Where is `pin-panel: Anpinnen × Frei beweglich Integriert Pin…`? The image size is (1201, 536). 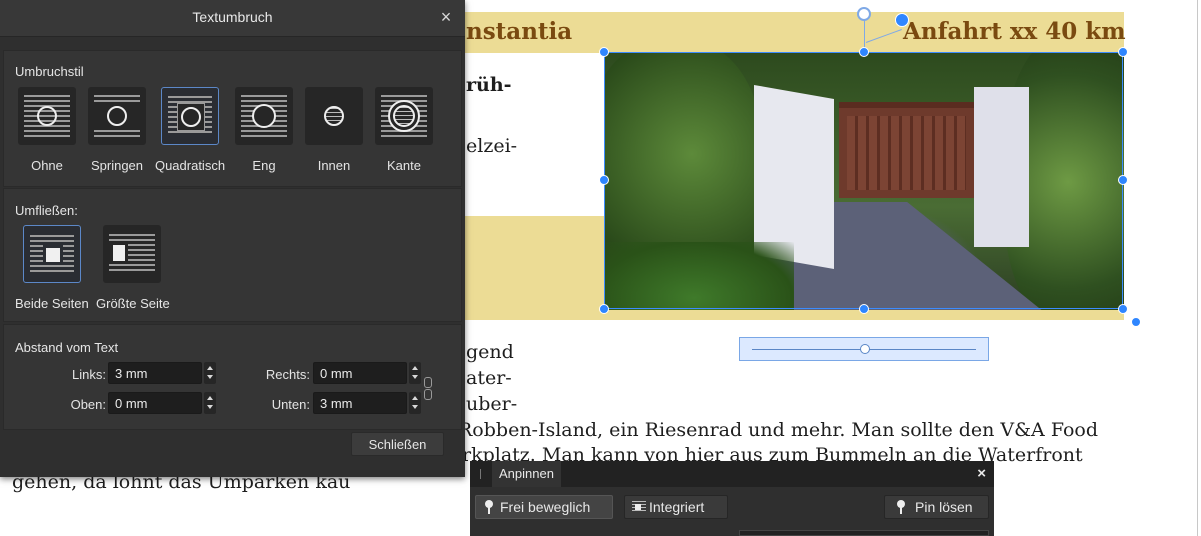
pin-panel: Anpinnen × Frei beweglich Integriert Pin… is located at coordinates (732, 498).